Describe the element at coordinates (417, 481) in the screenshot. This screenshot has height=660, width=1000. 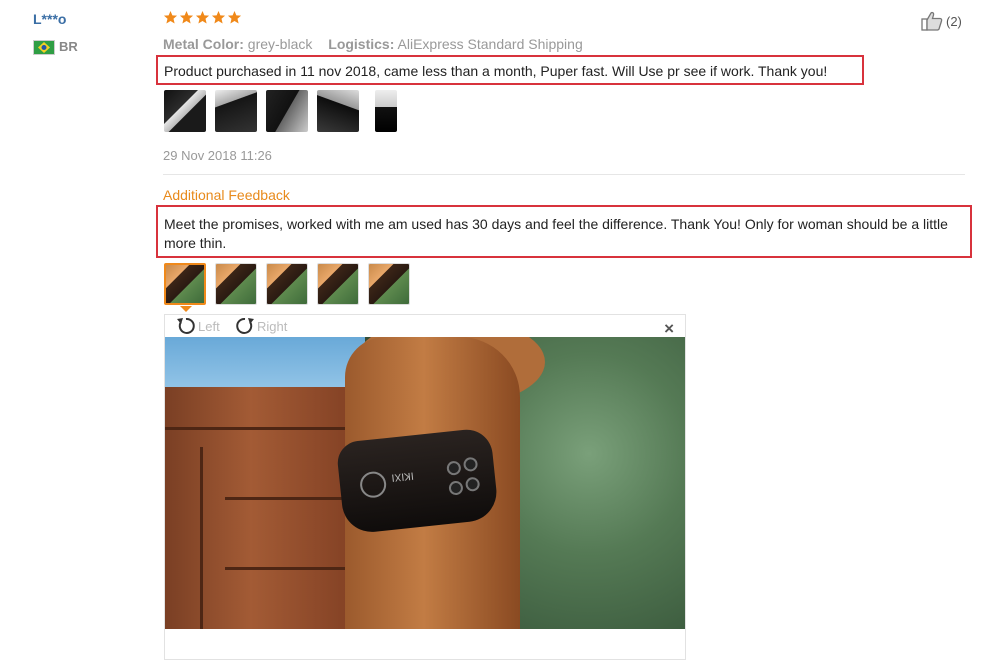
I see `wristband: IKIXI` at that location.